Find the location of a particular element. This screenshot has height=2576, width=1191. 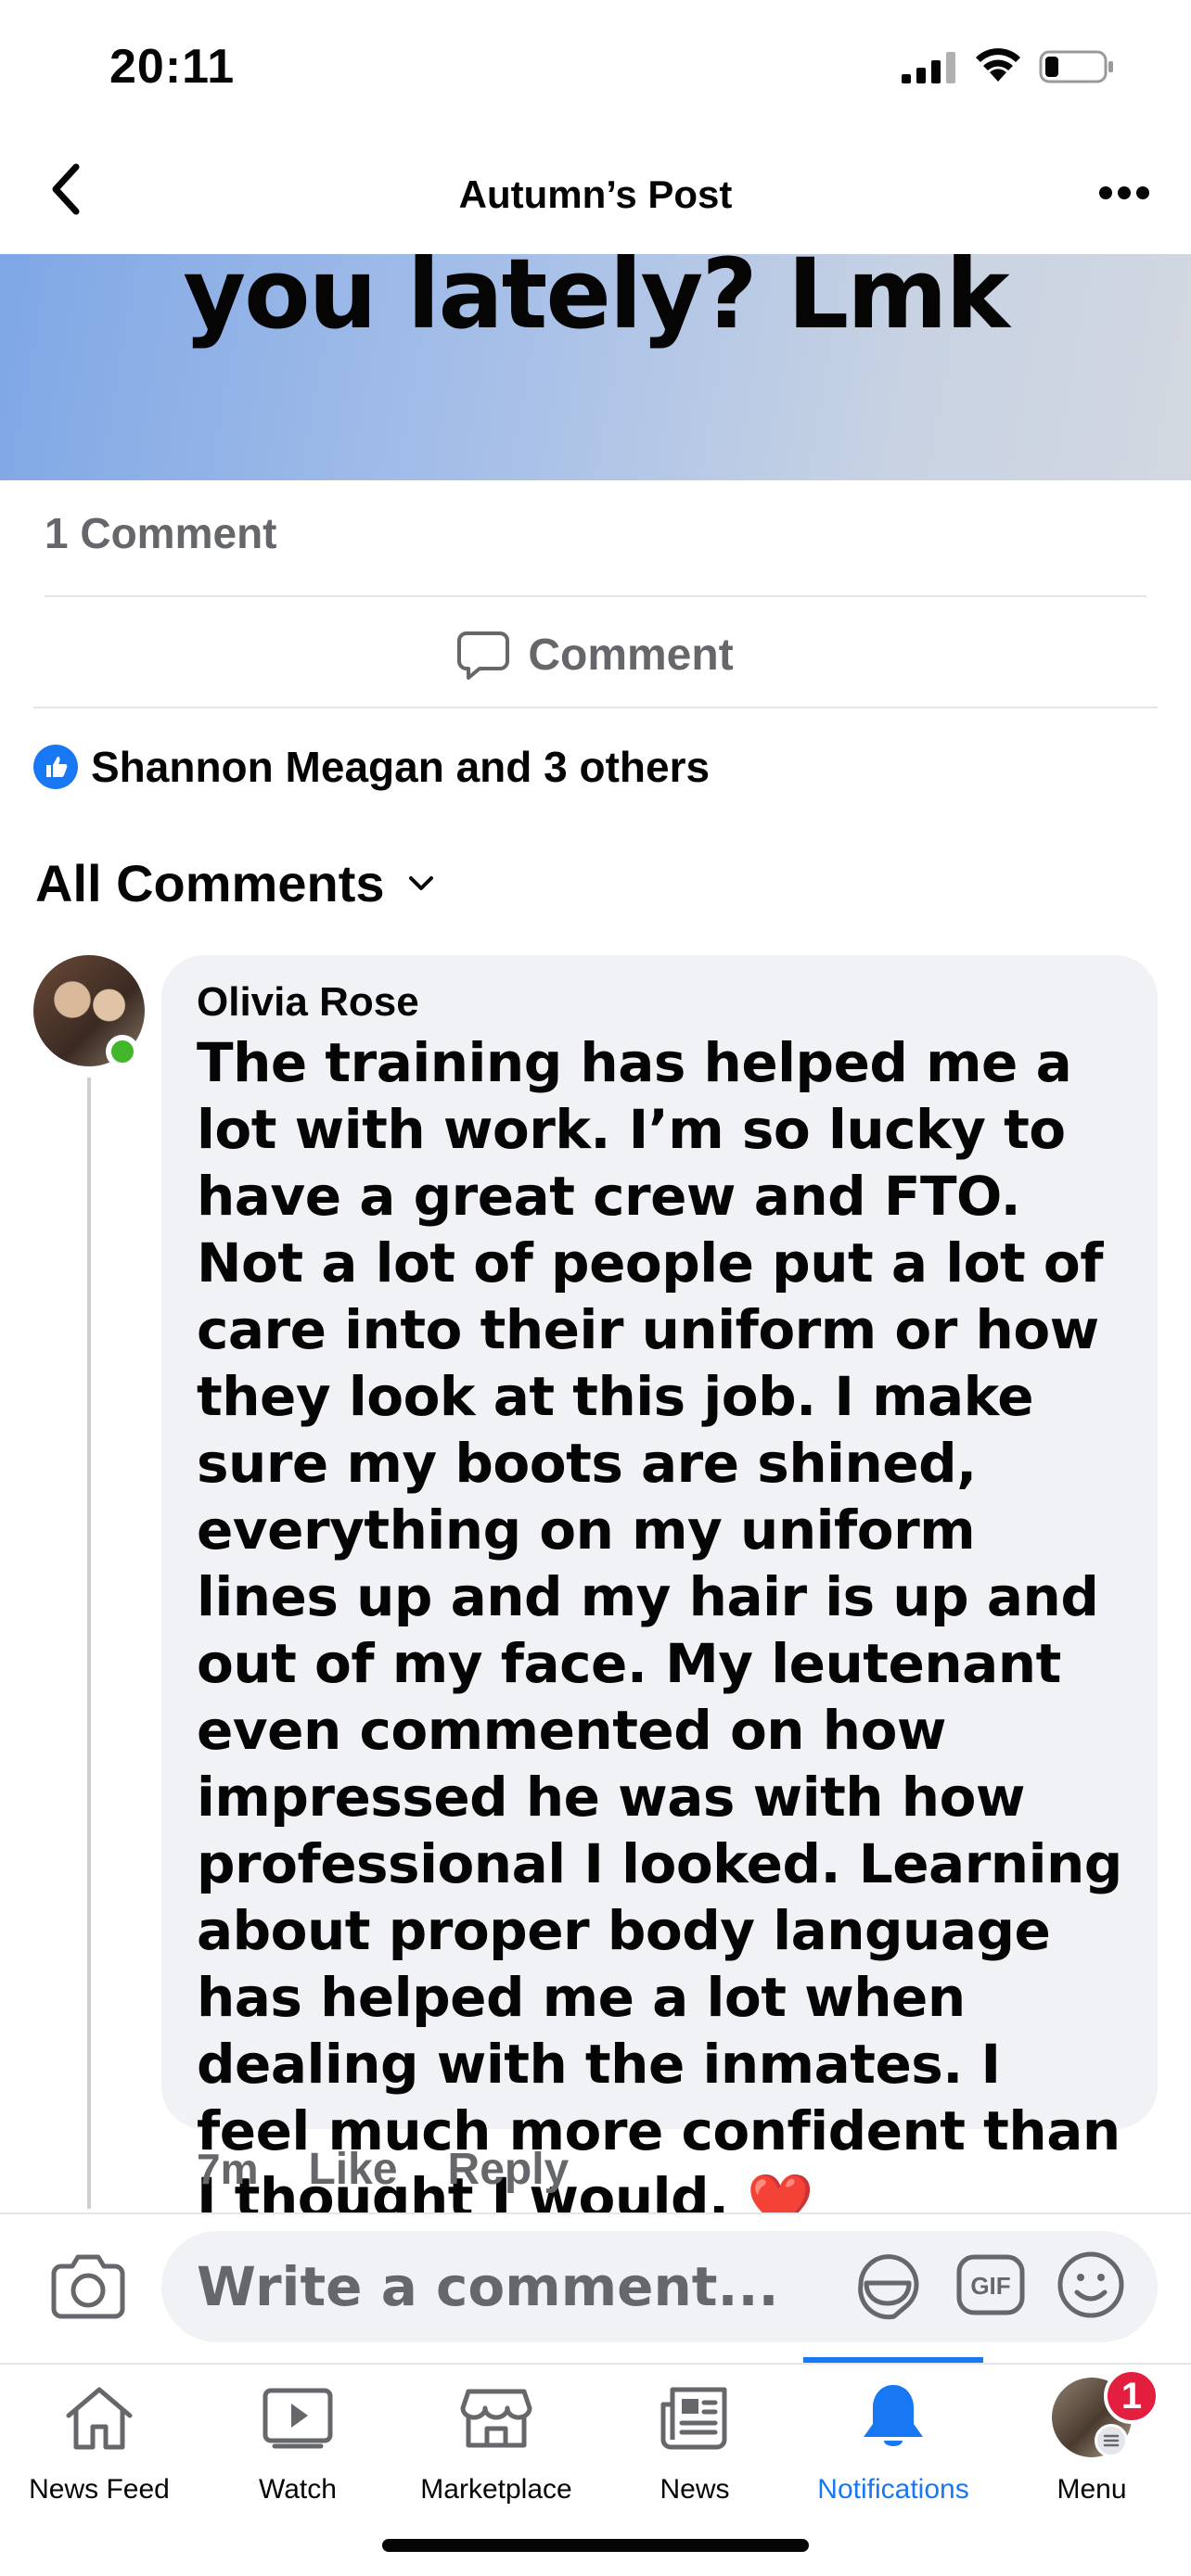

watch-icon is located at coordinates (297, 2418).